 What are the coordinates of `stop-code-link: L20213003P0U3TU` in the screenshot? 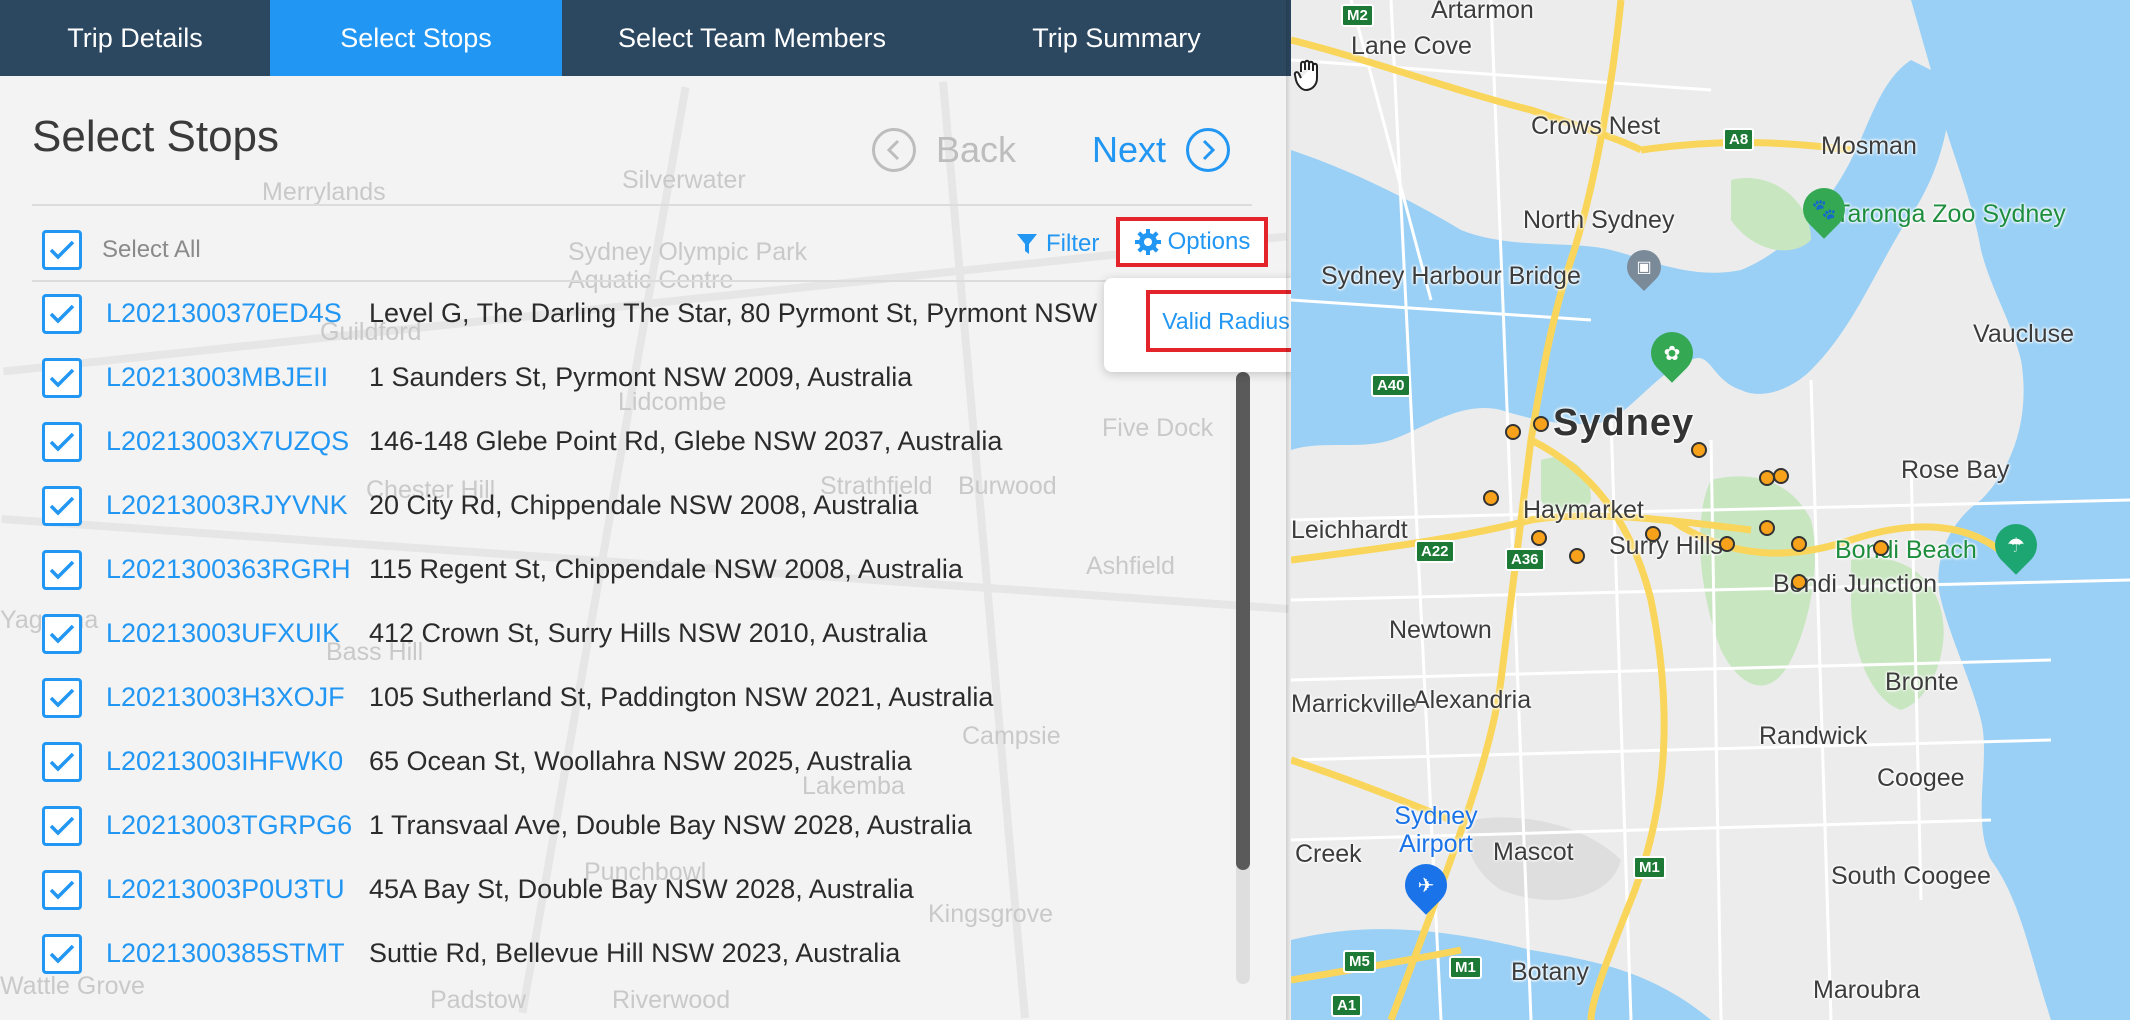 It's located at (225, 889).